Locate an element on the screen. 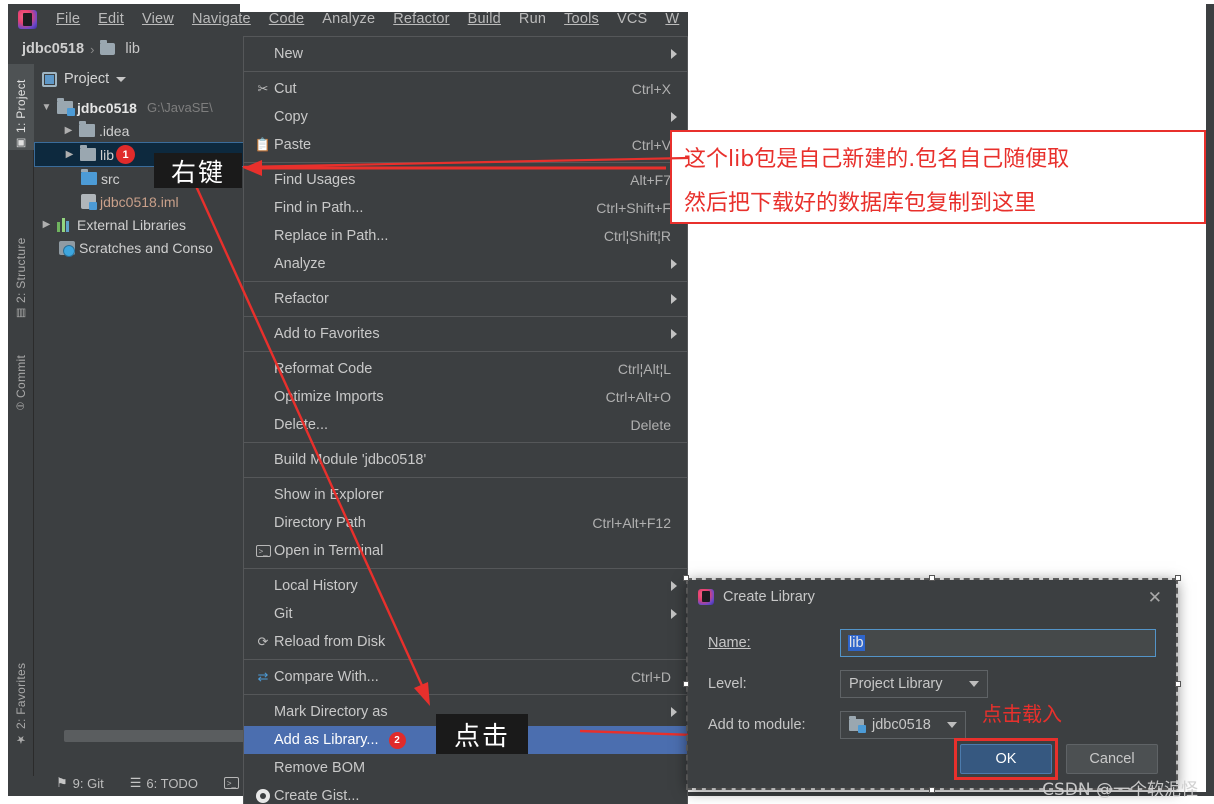  sidebar-item-commit: ⦶ Commit is located at coordinates (21, 370).